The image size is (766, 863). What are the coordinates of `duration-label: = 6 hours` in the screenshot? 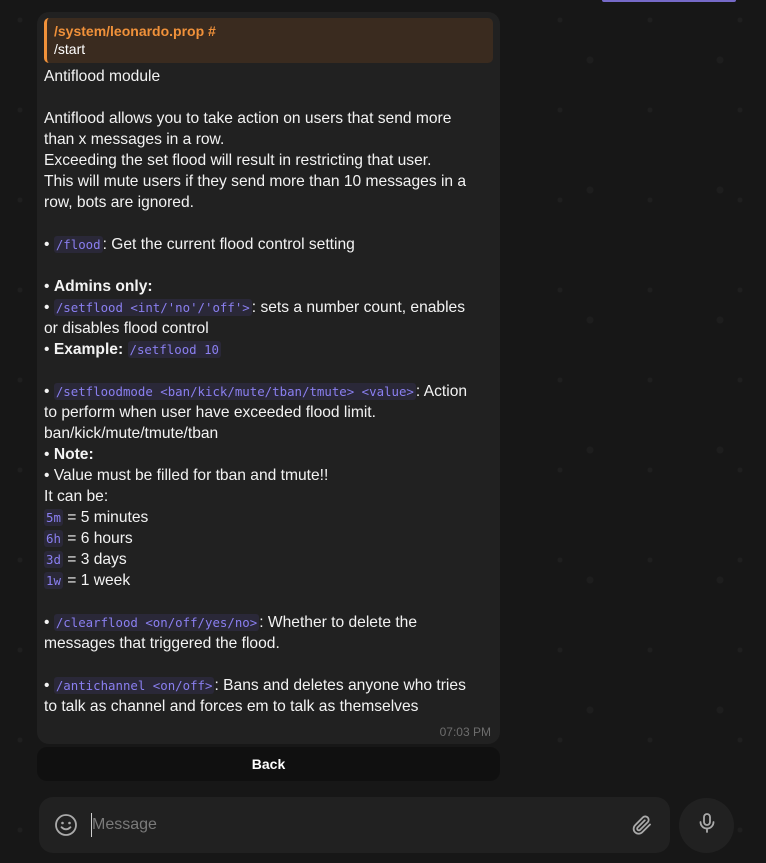 It's located at (100, 538).